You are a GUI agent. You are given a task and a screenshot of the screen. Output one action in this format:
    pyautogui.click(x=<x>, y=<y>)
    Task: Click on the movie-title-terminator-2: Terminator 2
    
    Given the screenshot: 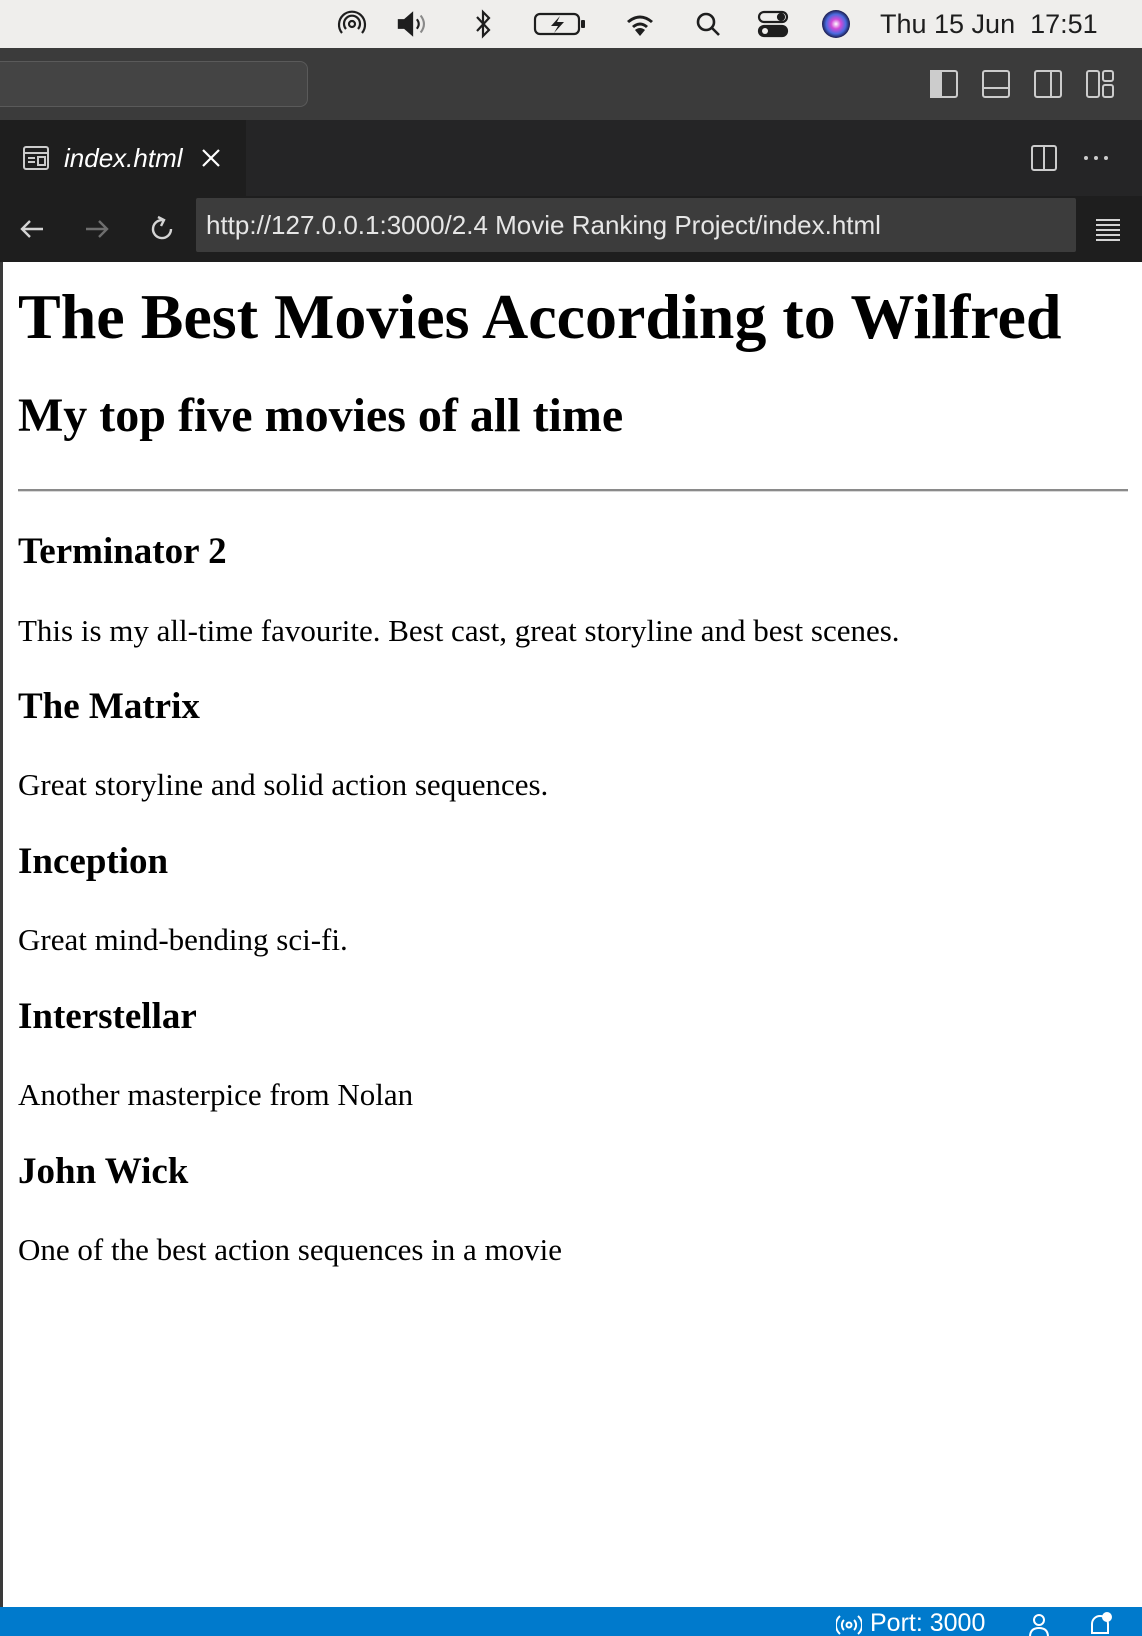 What is the action you would take?
    pyautogui.click(x=122, y=551)
    